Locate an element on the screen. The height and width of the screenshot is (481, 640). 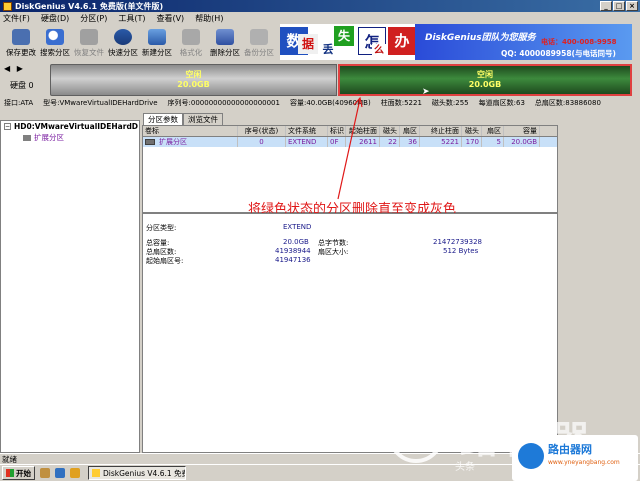
menu-bar: 文件(F) 硬盘(D) 分区(P) 工具(T) 查看(V) 帮助(H) is located at coordinates (320, 18).